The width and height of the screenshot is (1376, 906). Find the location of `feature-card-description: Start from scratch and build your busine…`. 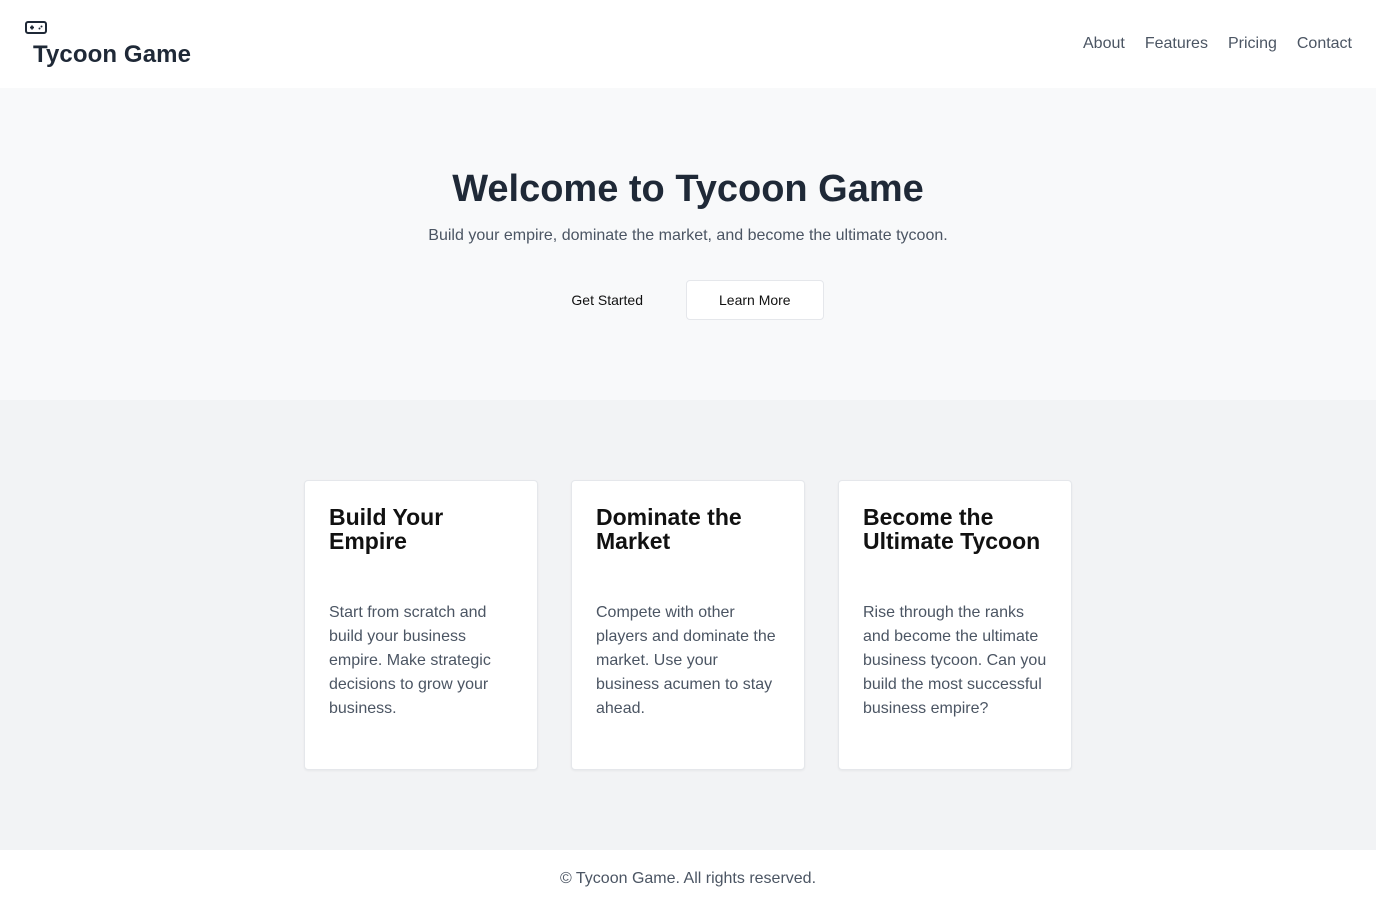

feature-card-description: Start from scratch and build your busine… is located at coordinates (410, 660).